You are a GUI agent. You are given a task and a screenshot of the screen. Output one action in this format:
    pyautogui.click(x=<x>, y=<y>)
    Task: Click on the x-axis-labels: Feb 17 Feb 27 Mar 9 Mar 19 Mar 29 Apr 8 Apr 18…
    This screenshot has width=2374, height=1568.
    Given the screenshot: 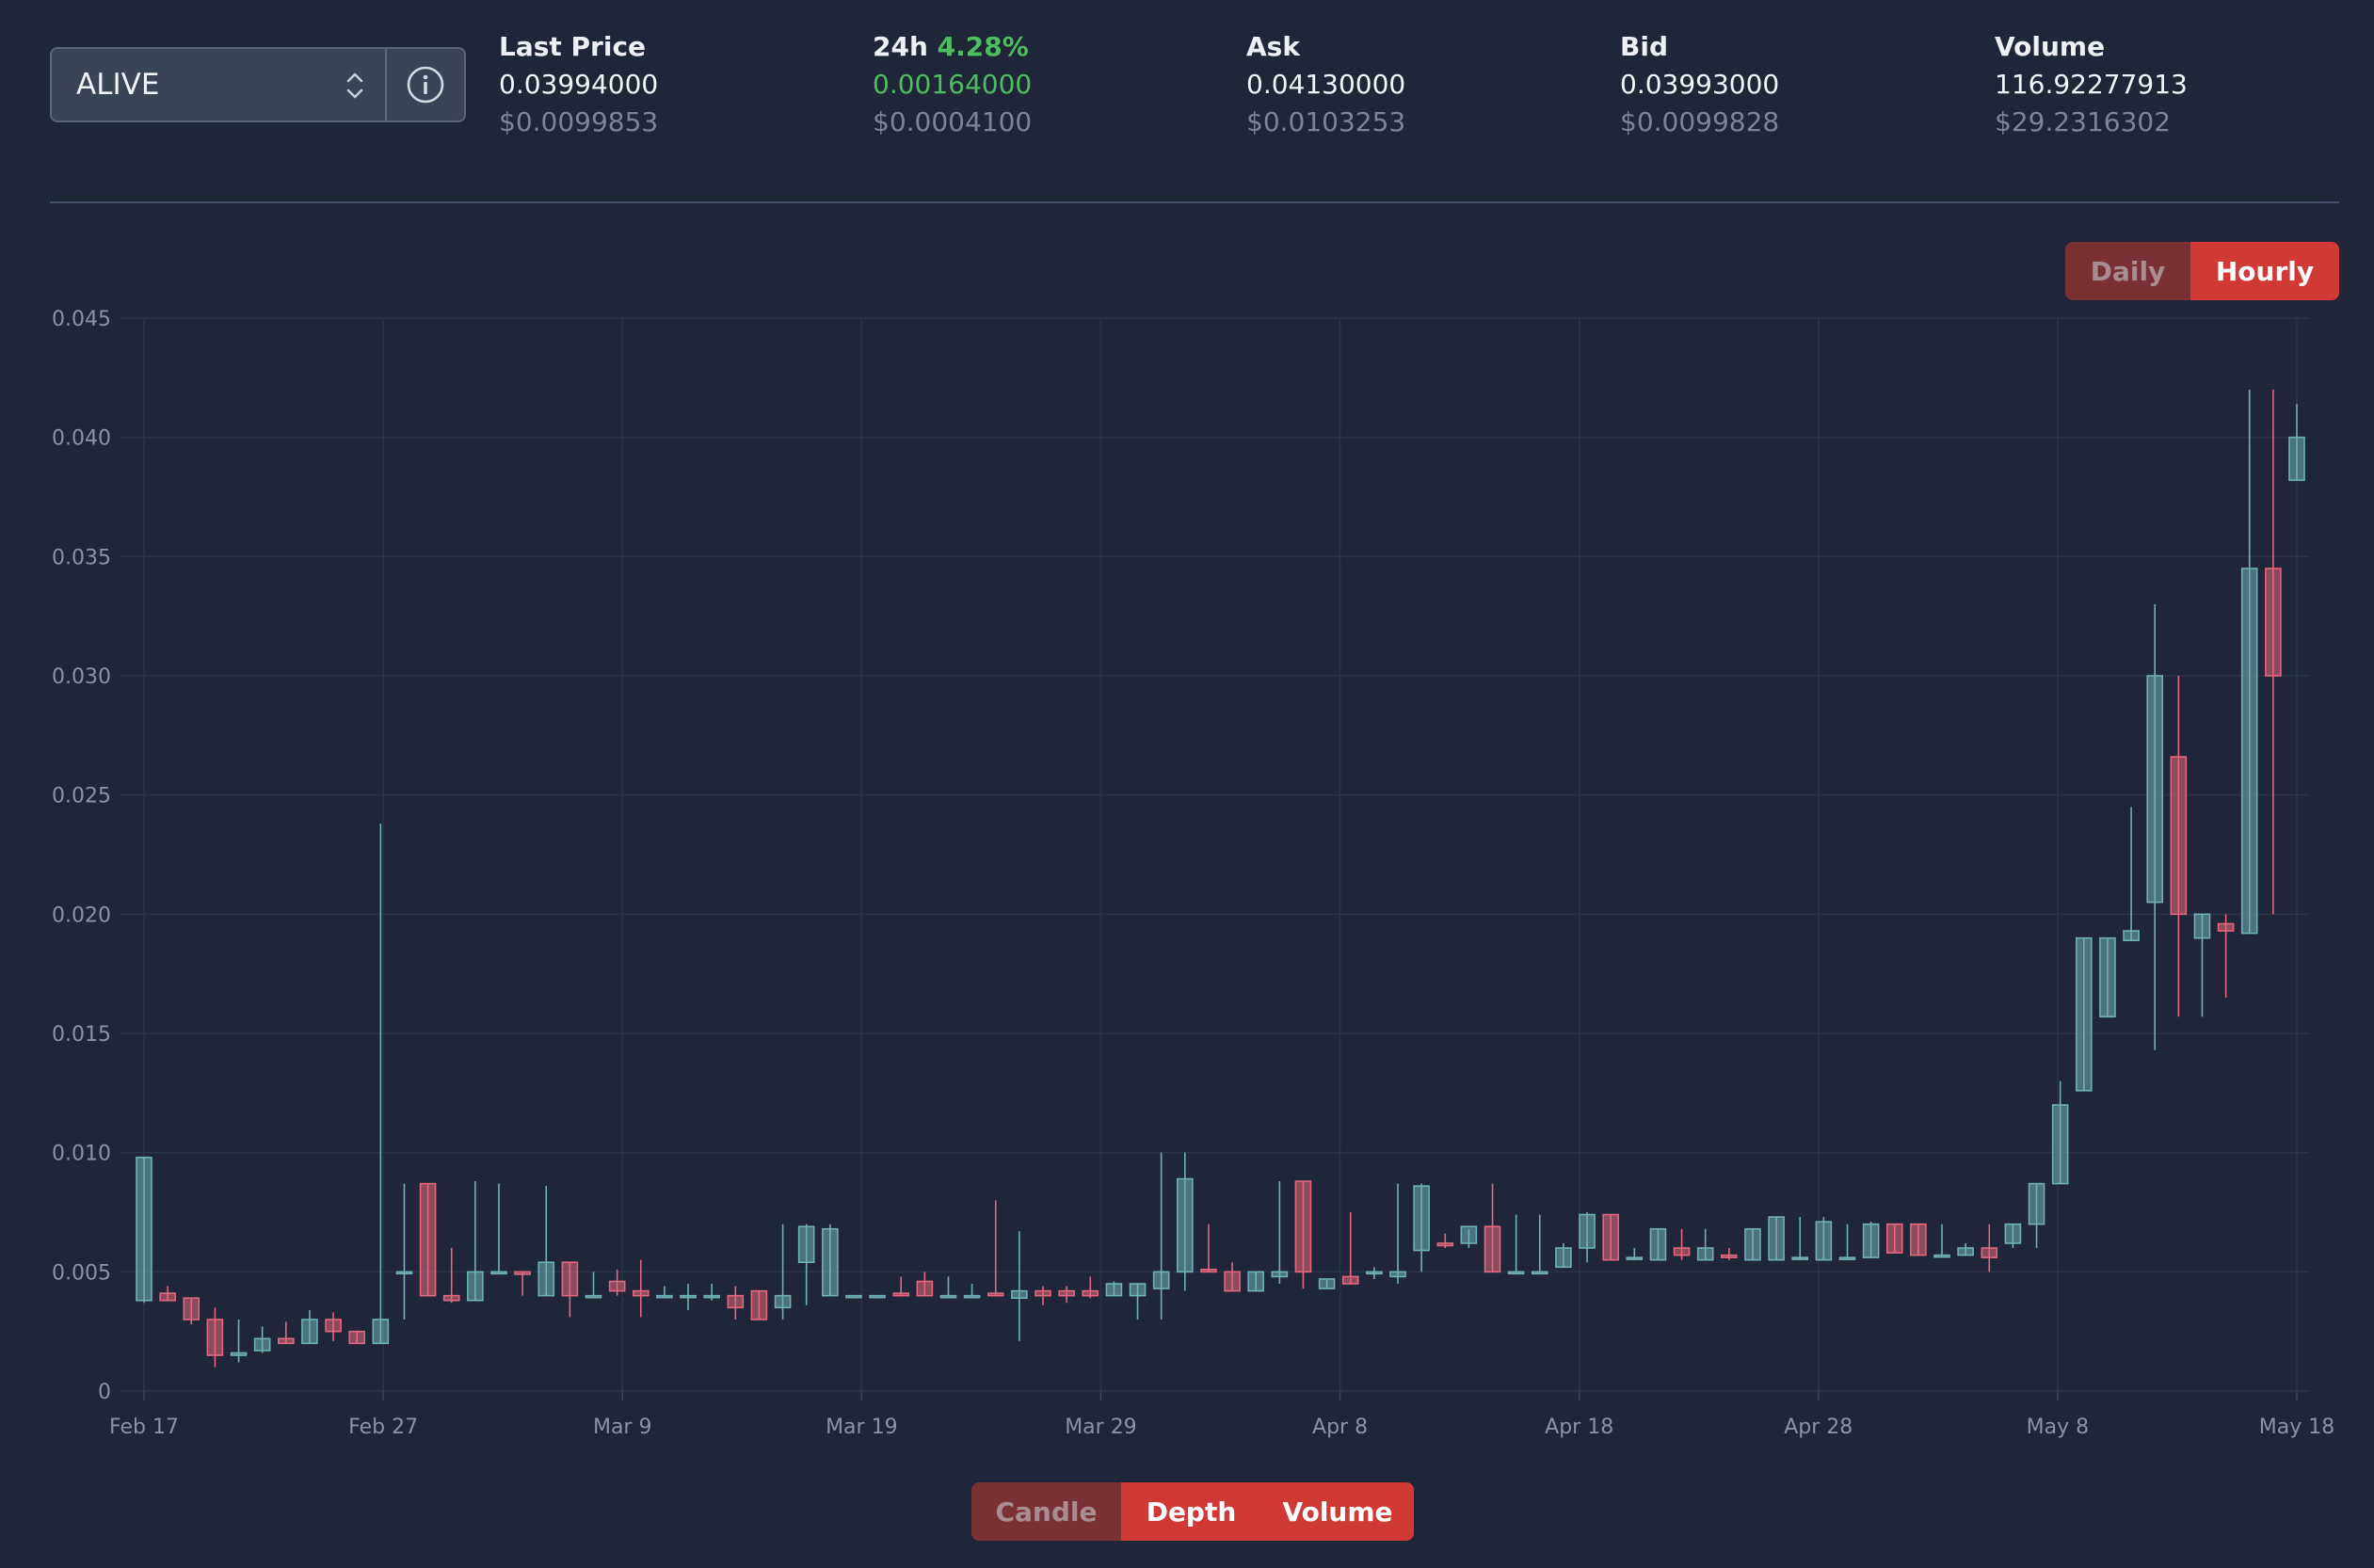 What is the action you would take?
    pyautogui.click(x=1221, y=1427)
    